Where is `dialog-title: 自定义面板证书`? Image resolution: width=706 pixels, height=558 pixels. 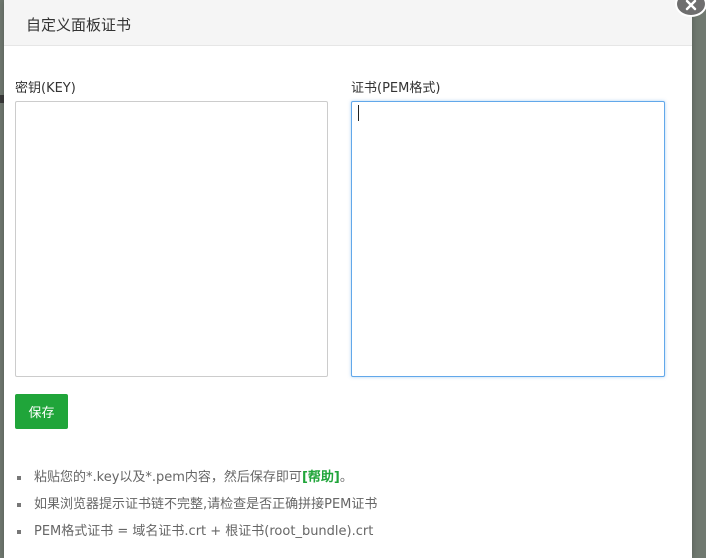 dialog-title: 自定义面板证书 is located at coordinates (79, 25).